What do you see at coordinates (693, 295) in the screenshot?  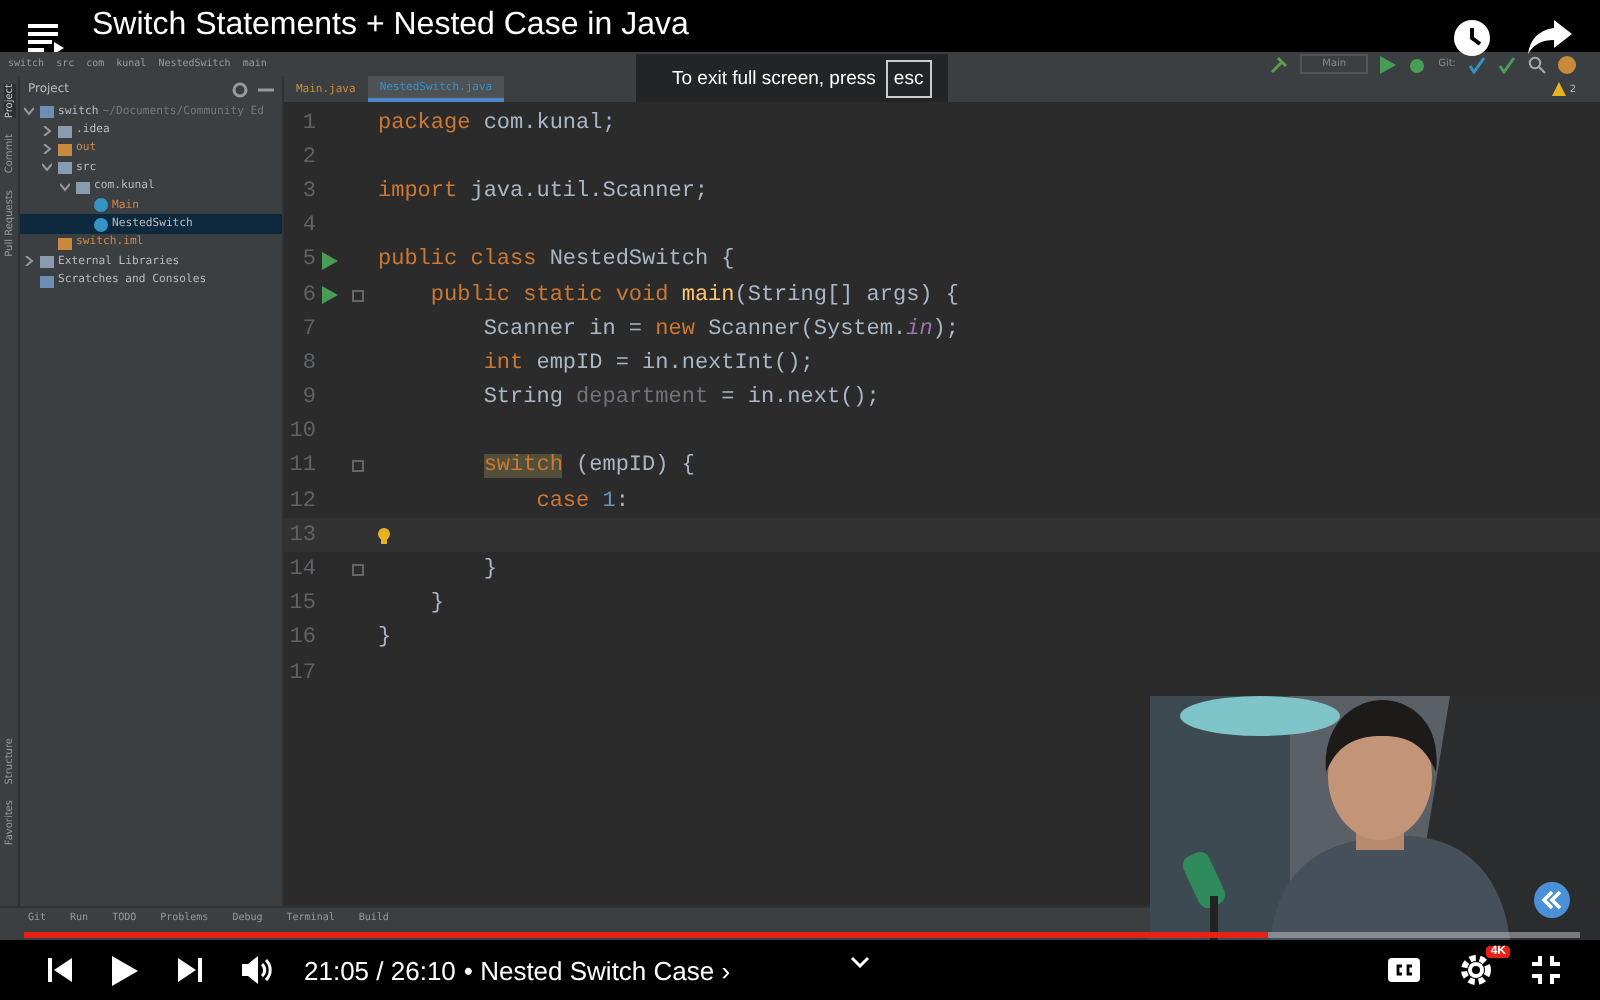 I see `code-line: public static void main(String[] args) {` at bounding box center [693, 295].